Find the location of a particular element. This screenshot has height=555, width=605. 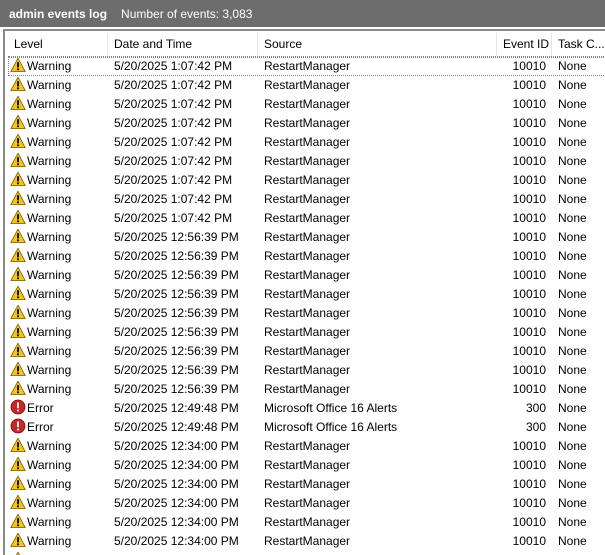

event-level-label: Error is located at coordinates (40, 427).